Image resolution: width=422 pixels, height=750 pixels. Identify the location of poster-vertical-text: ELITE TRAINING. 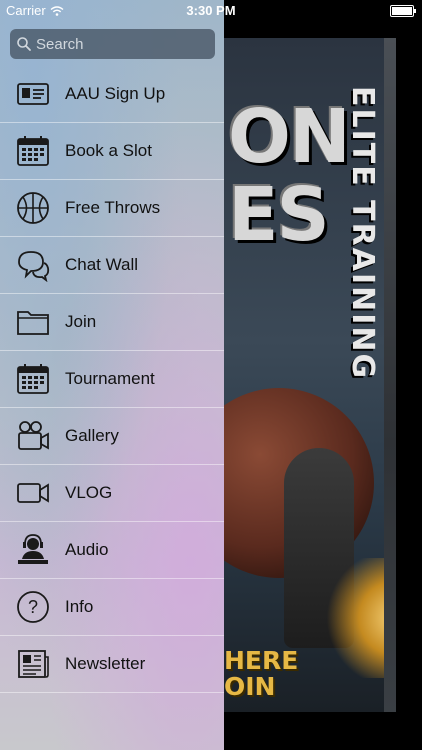
(362, 233).